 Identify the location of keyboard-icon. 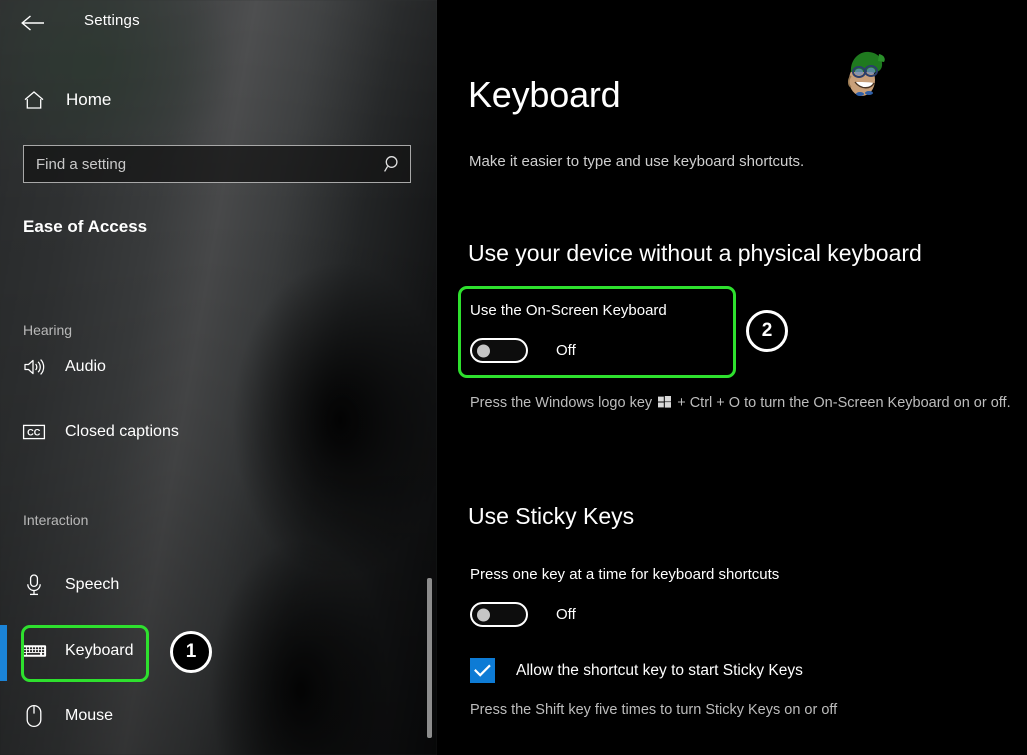
(34, 651).